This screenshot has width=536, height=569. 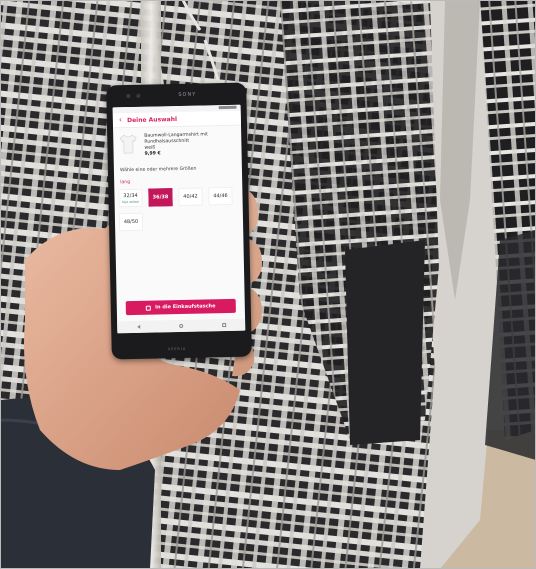 I want to click on size-option-40-42: 40/42, so click(x=190, y=197).